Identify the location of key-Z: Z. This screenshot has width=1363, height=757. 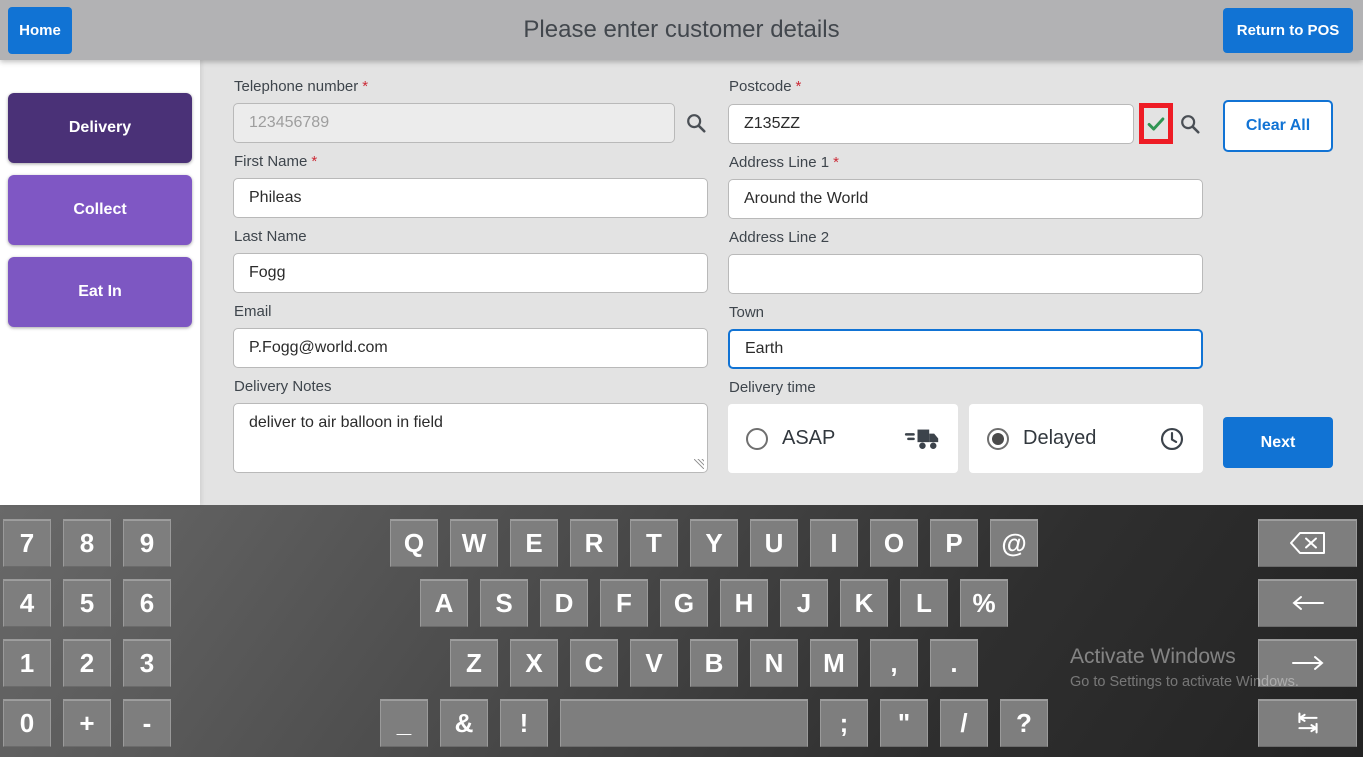
(474, 663).